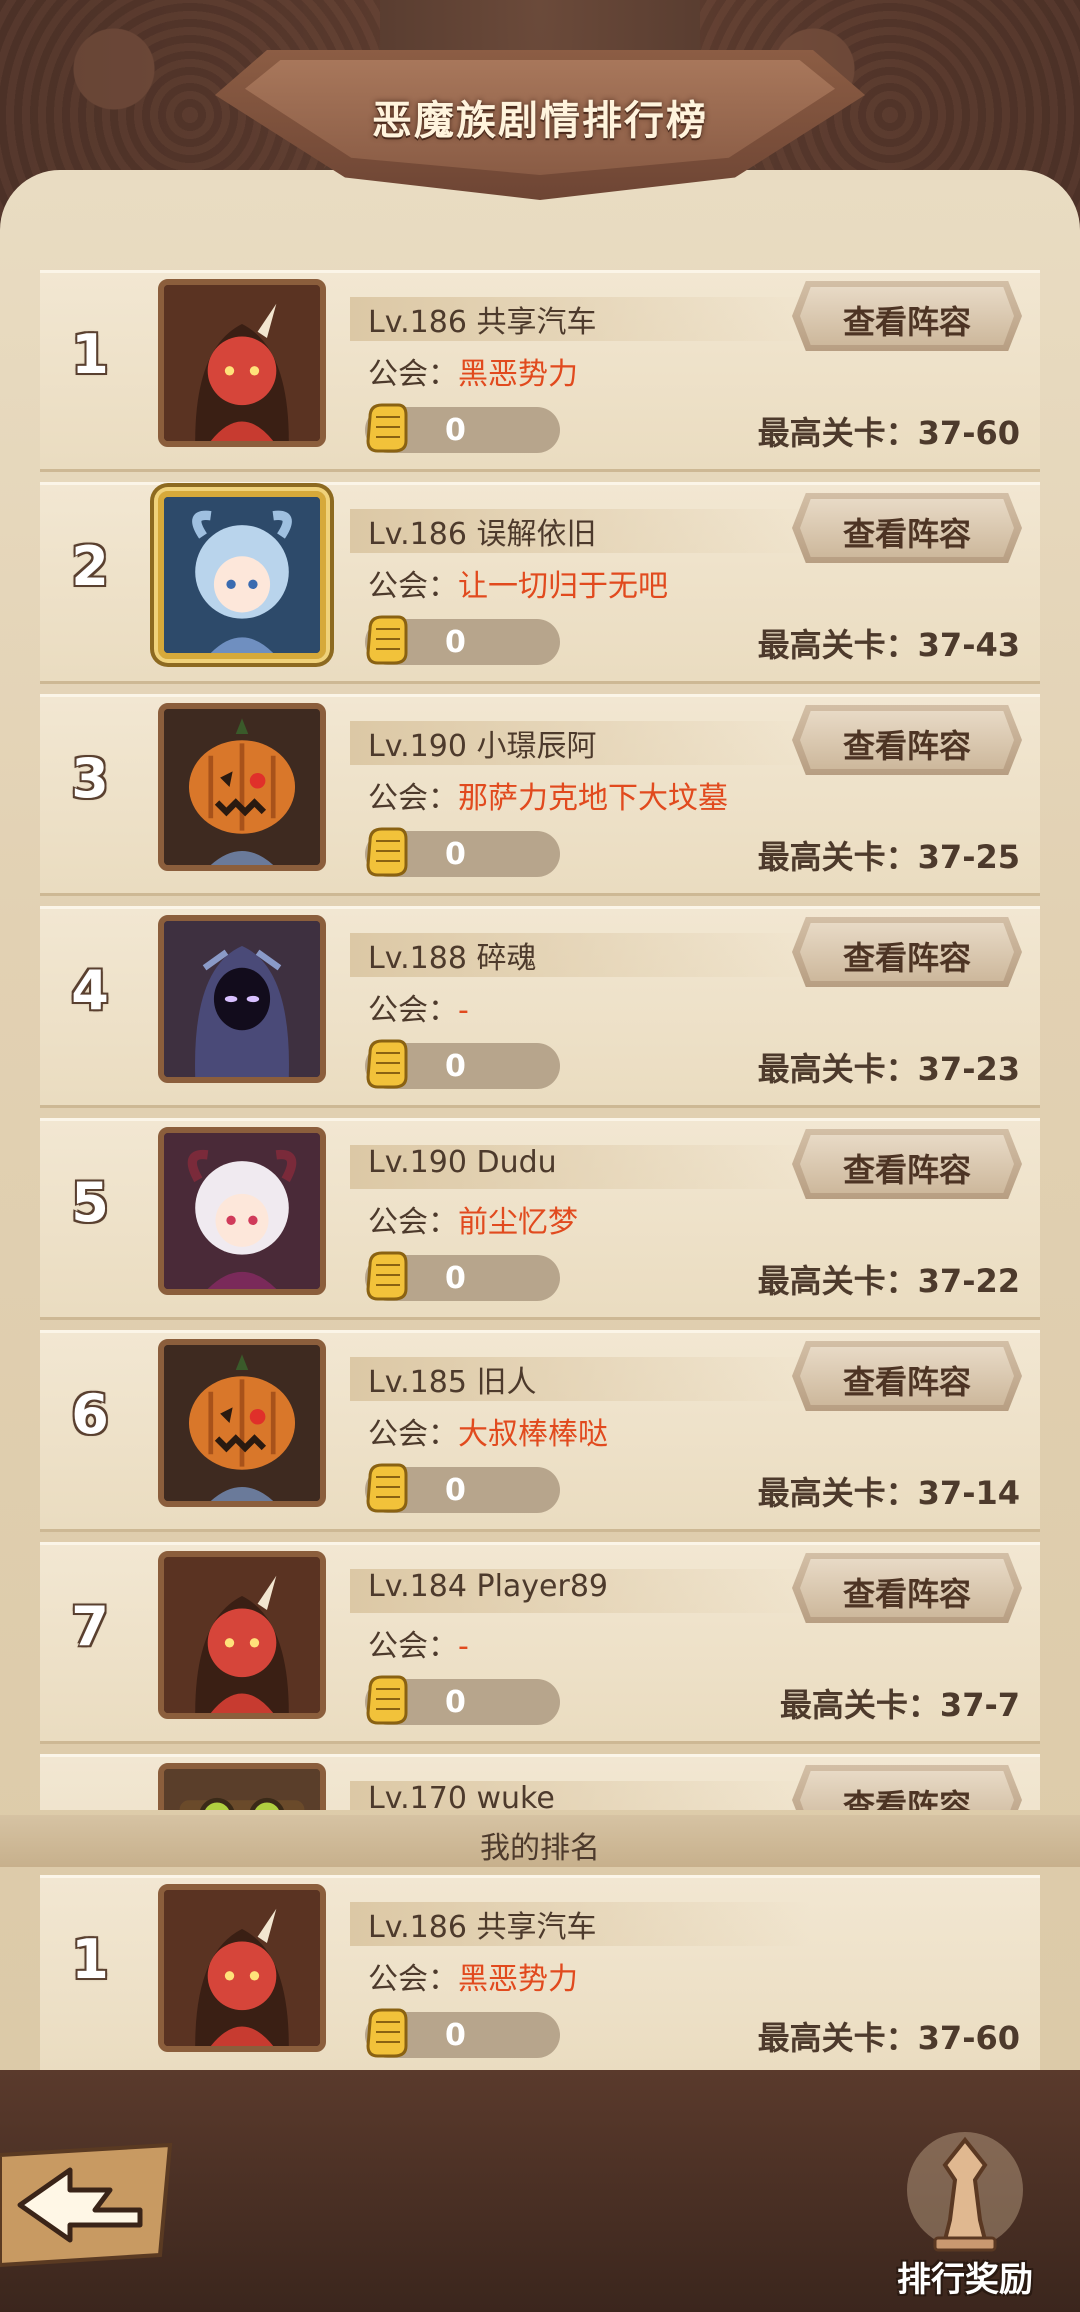 The image size is (1080, 2312). I want to click on ranking-row: 1 Lv.186 共享汽车 公会：黑恶势力 0 查看阵容 最高关卡：37-60, so click(540, 371).